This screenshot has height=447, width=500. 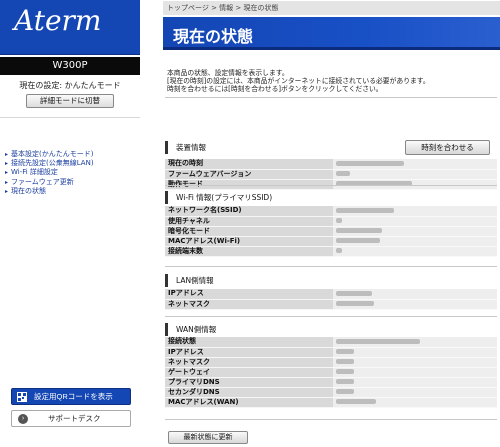 I want to click on section-header-wan: WAN側情報, so click(x=190, y=329).